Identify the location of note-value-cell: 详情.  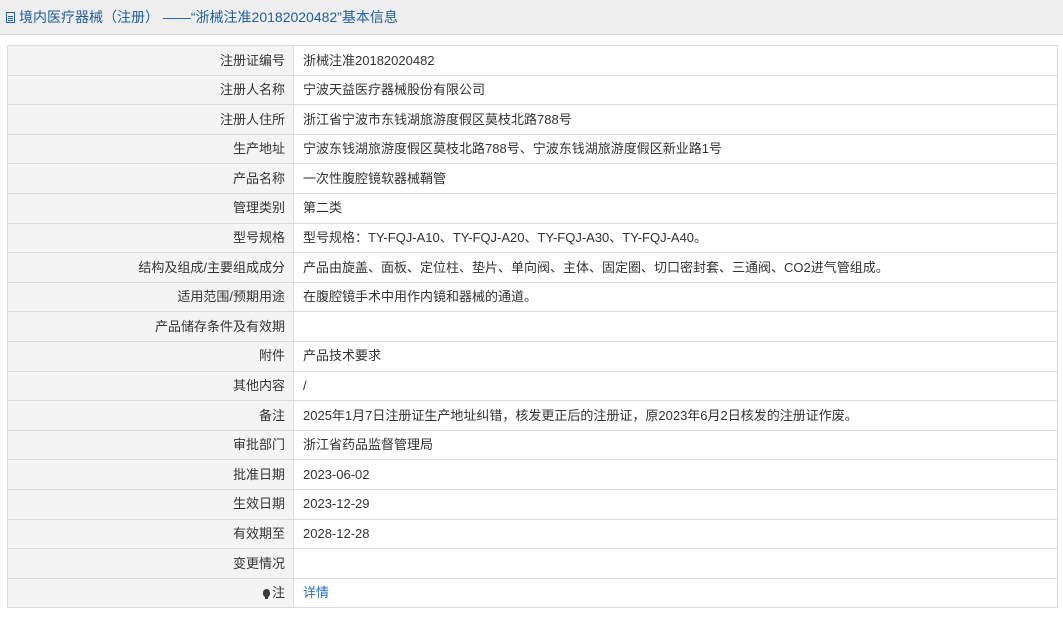
(675, 593).